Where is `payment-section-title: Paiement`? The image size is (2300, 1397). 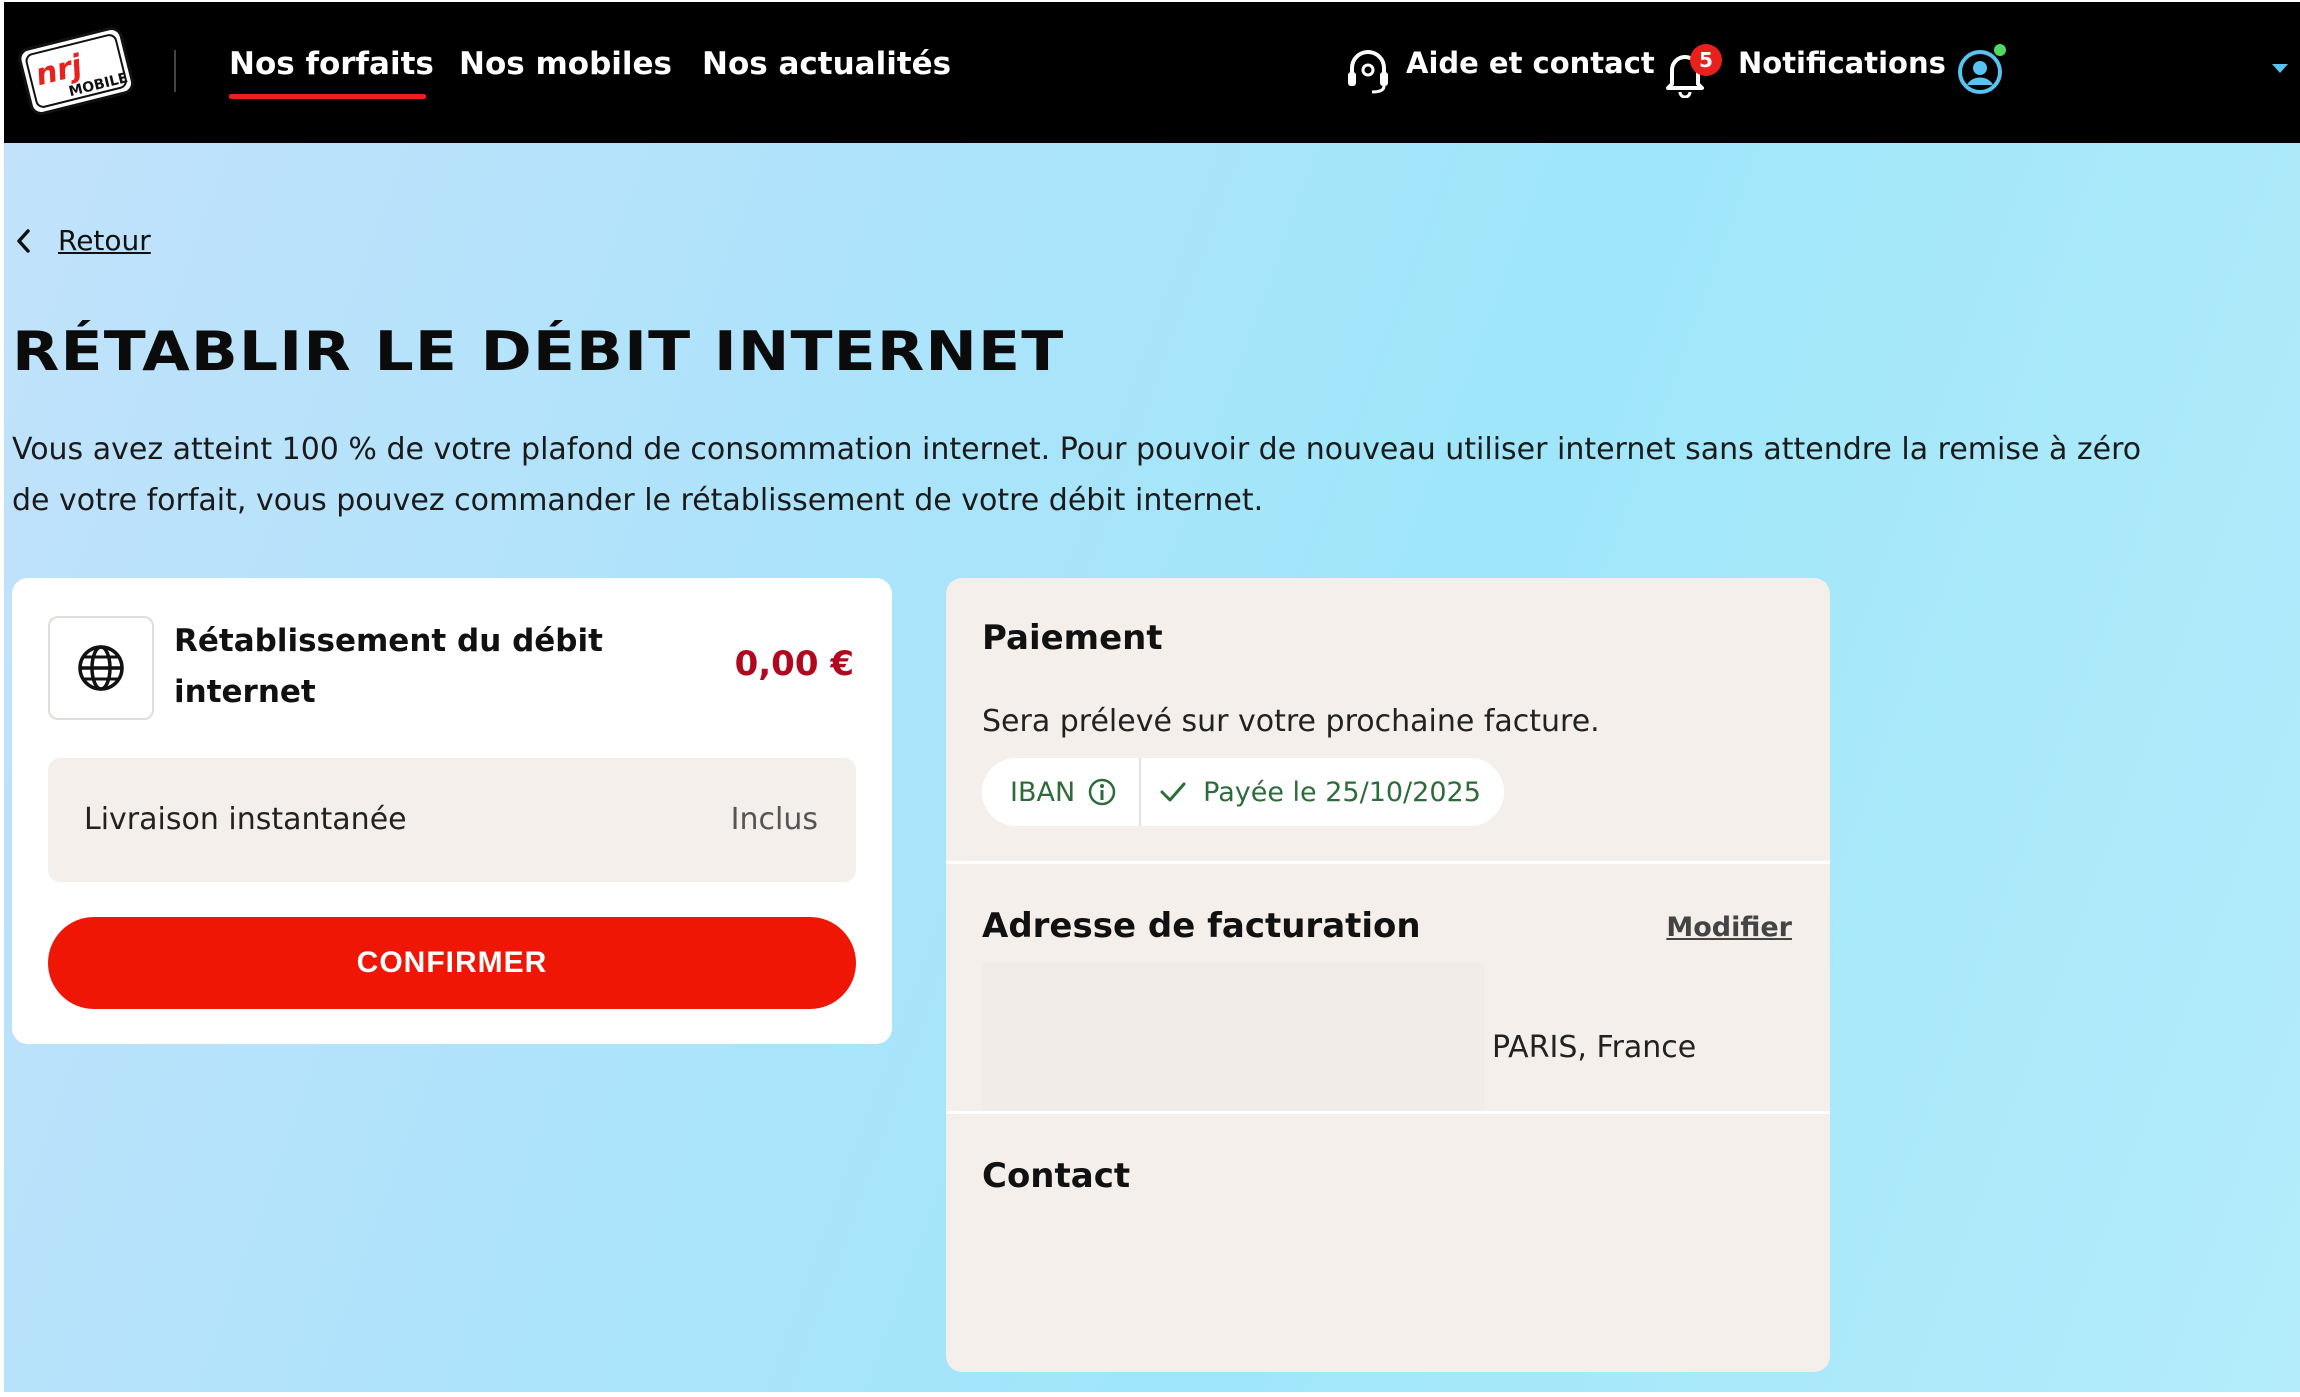
payment-section-title: Paiement is located at coordinates (1072, 638).